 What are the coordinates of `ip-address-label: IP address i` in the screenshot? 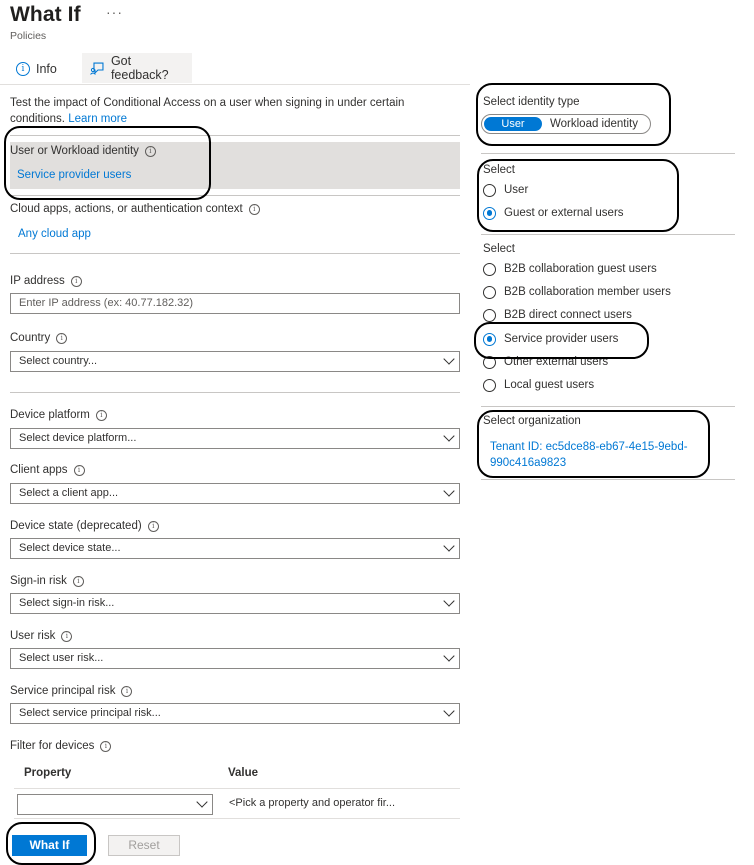 It's located at (46, 281).